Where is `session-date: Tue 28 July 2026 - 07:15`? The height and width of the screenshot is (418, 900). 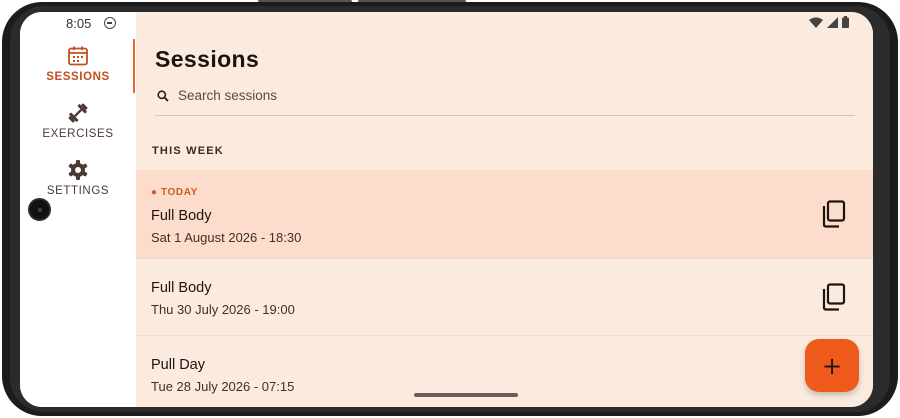
session-date: Tue 28 July 2026 - 07:15 is located at coordinates (223, 386).